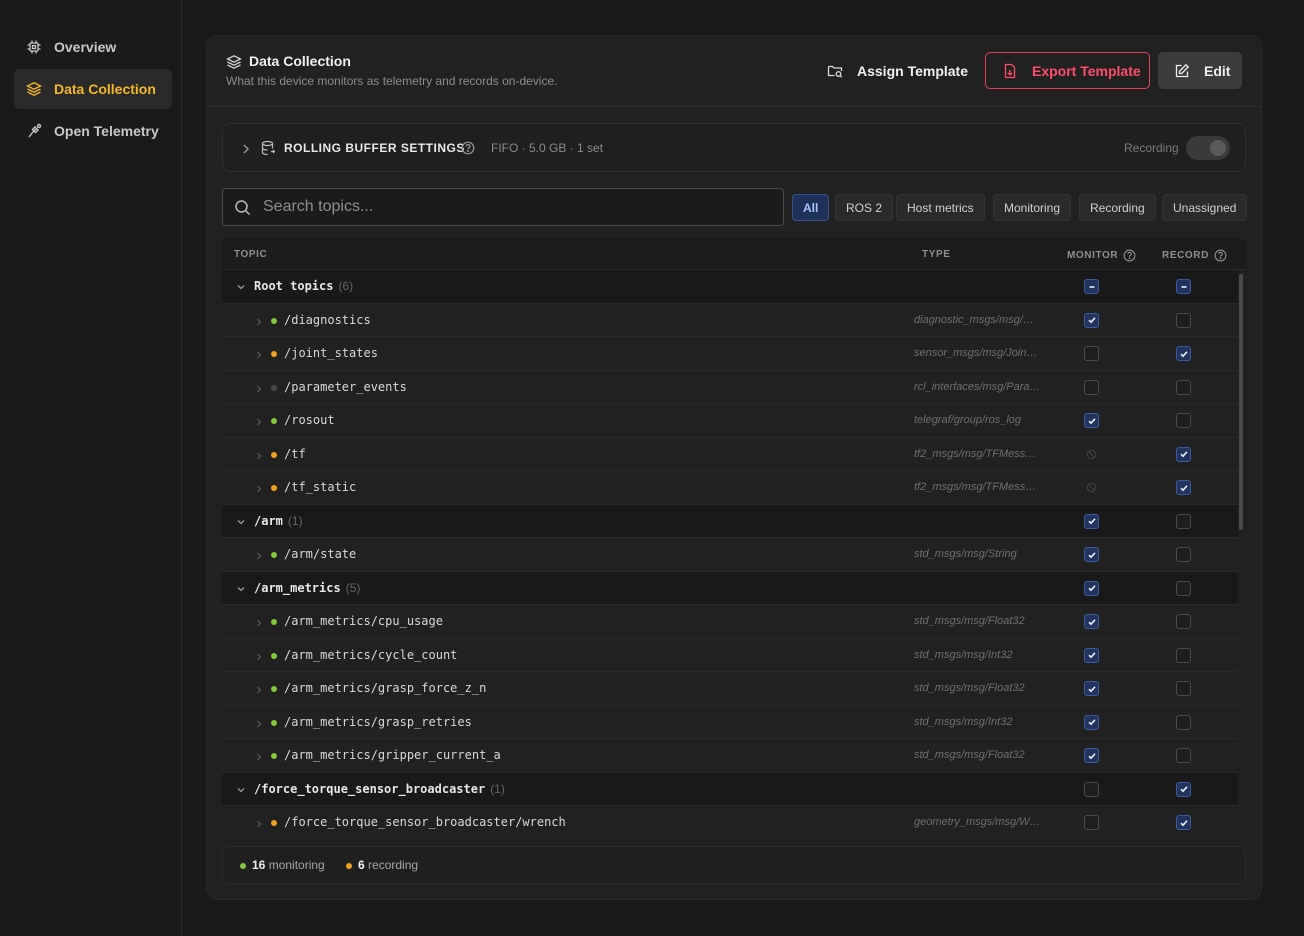  What do you see at coordinates (1101, 255) in the screenshot?
I see `col-monitor: MONITOR` at bounding box center [1101, 255].